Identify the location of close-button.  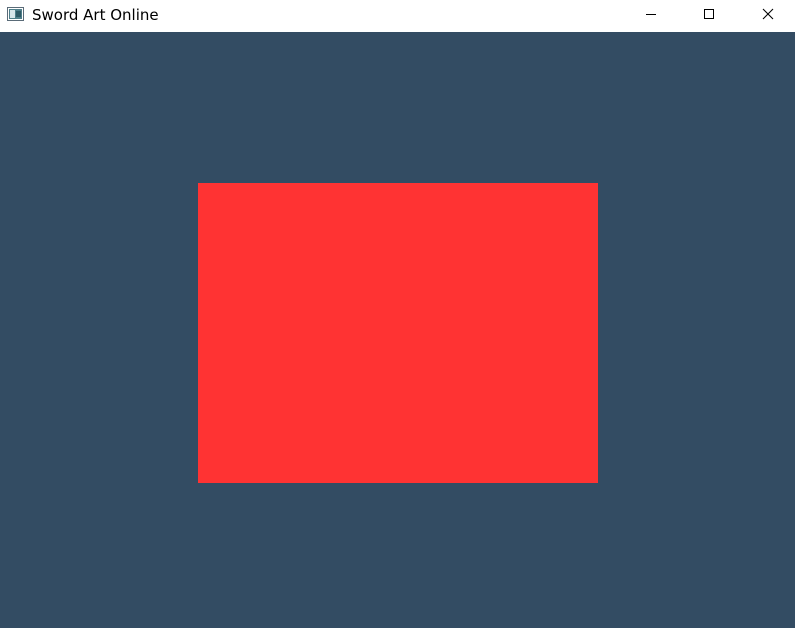
(768, 15).